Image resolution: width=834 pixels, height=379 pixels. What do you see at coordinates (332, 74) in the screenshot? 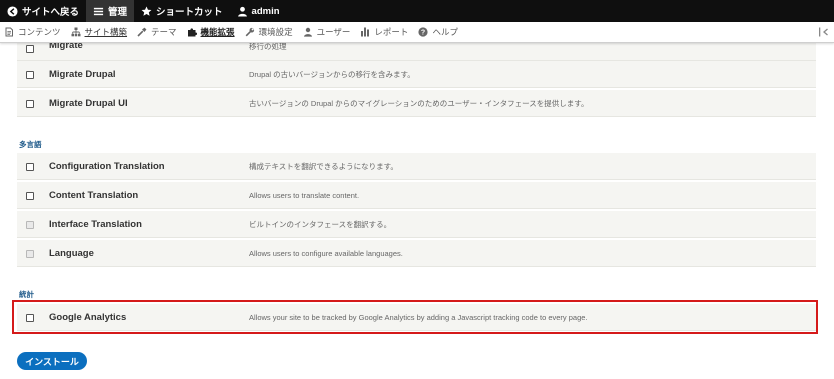
I see `module-description: Drupal の古いバージョンからの移行を含みます。` at bounding box center [332, 74].